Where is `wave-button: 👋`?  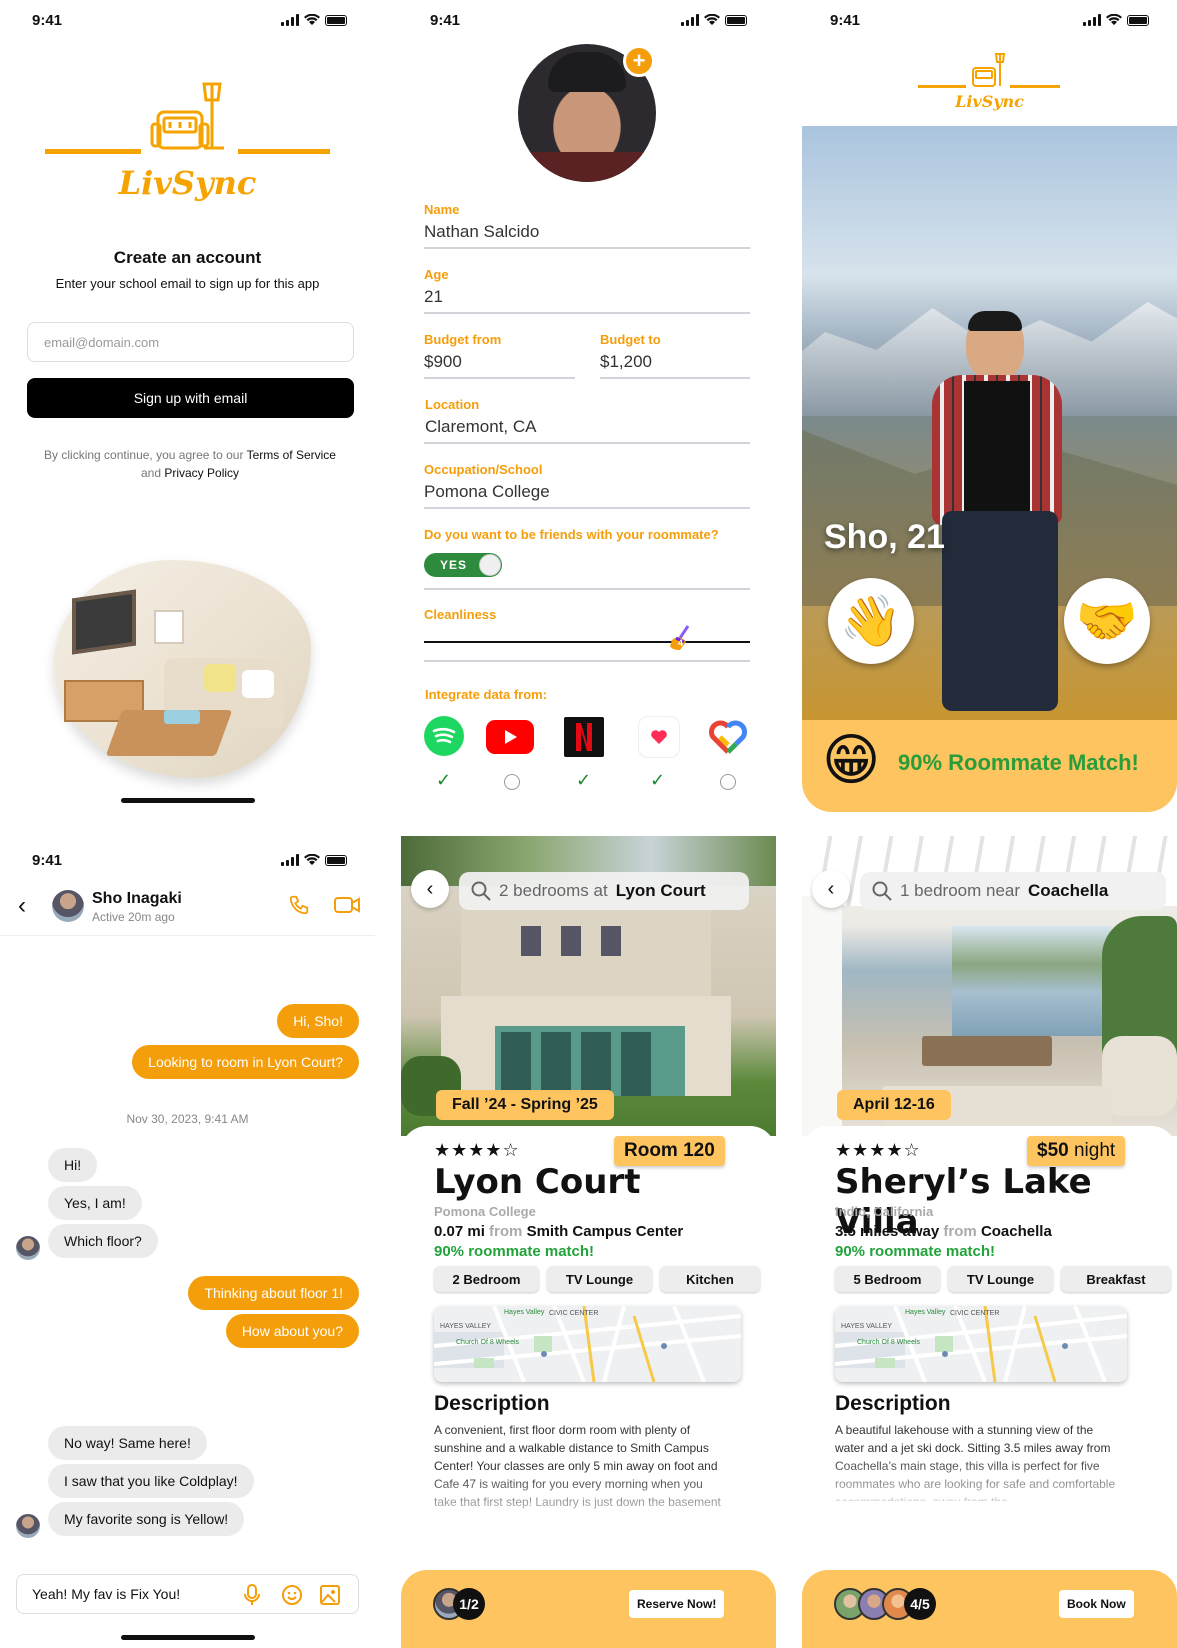
wave-button: 👋 is located at coordinates (871, 621).